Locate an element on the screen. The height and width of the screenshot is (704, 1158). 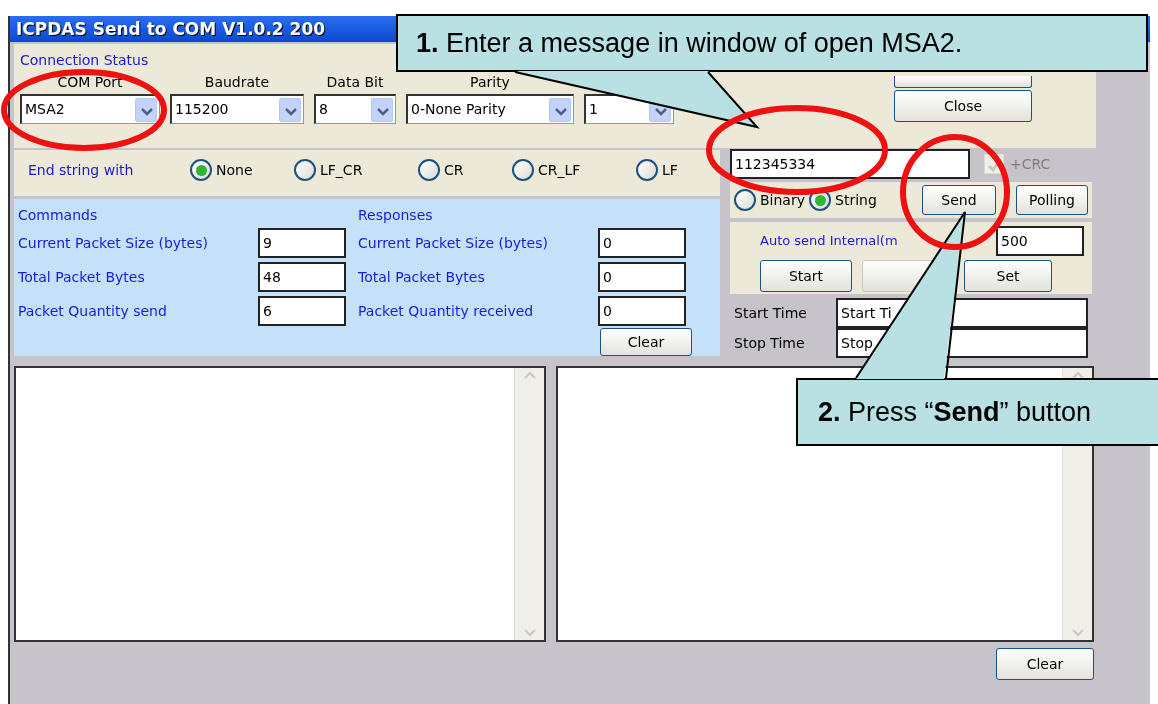
dropdown: 0-None Parity is located at coordinates (490, 109).